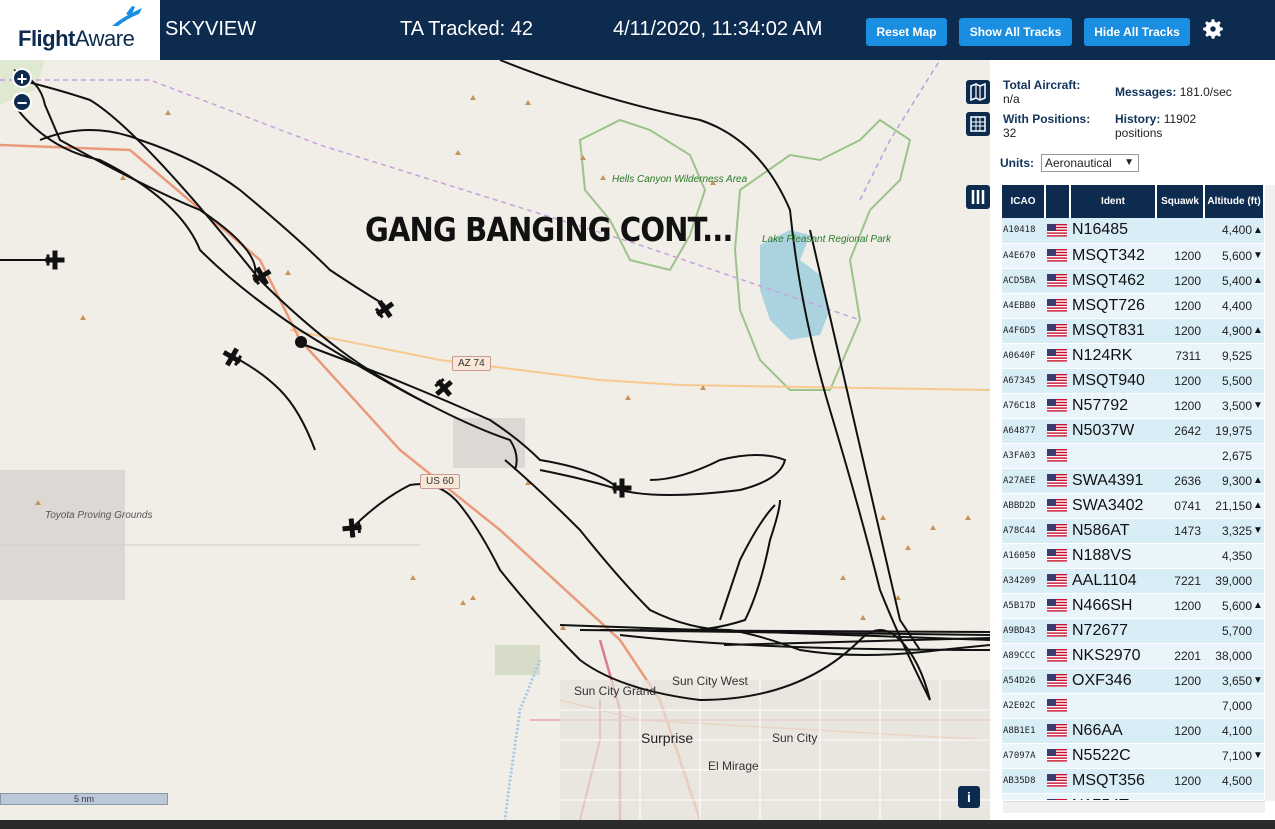 Image resolution: width=1275 pixels, height=829 pixels. Describe the element at coordinates (1023, 431) in the screenshot. I see `icao-cell: A64877` at that location.